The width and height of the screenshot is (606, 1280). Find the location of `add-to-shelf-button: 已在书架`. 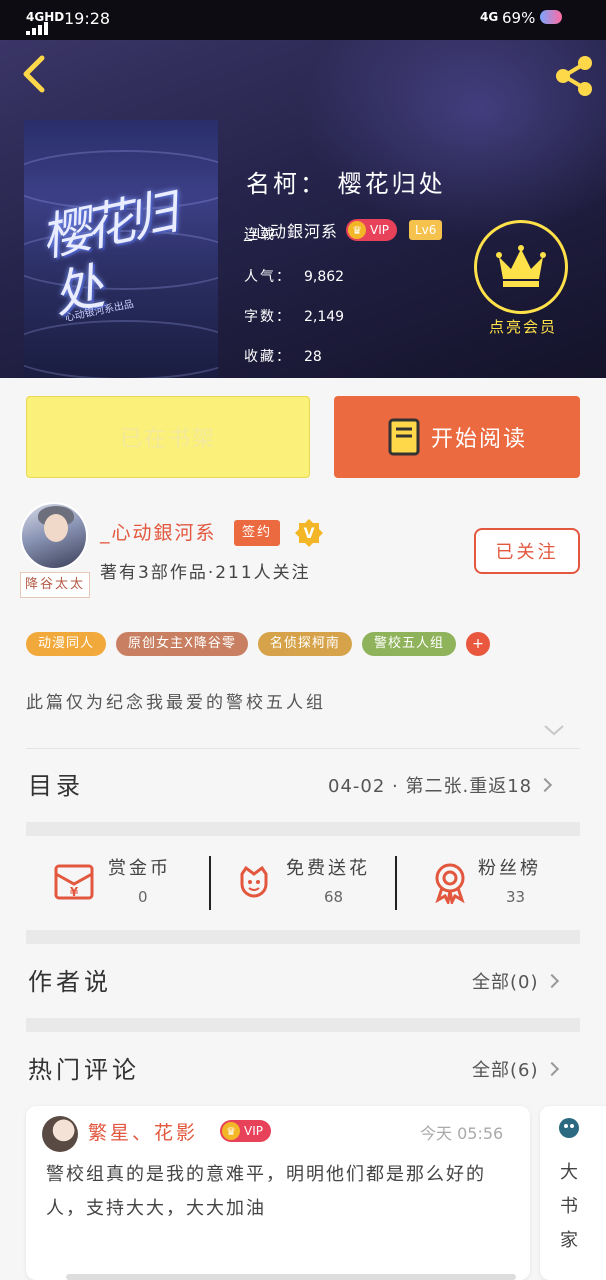

add-to-shelf-button: 已在书架 is located at coordinates (168, 437).